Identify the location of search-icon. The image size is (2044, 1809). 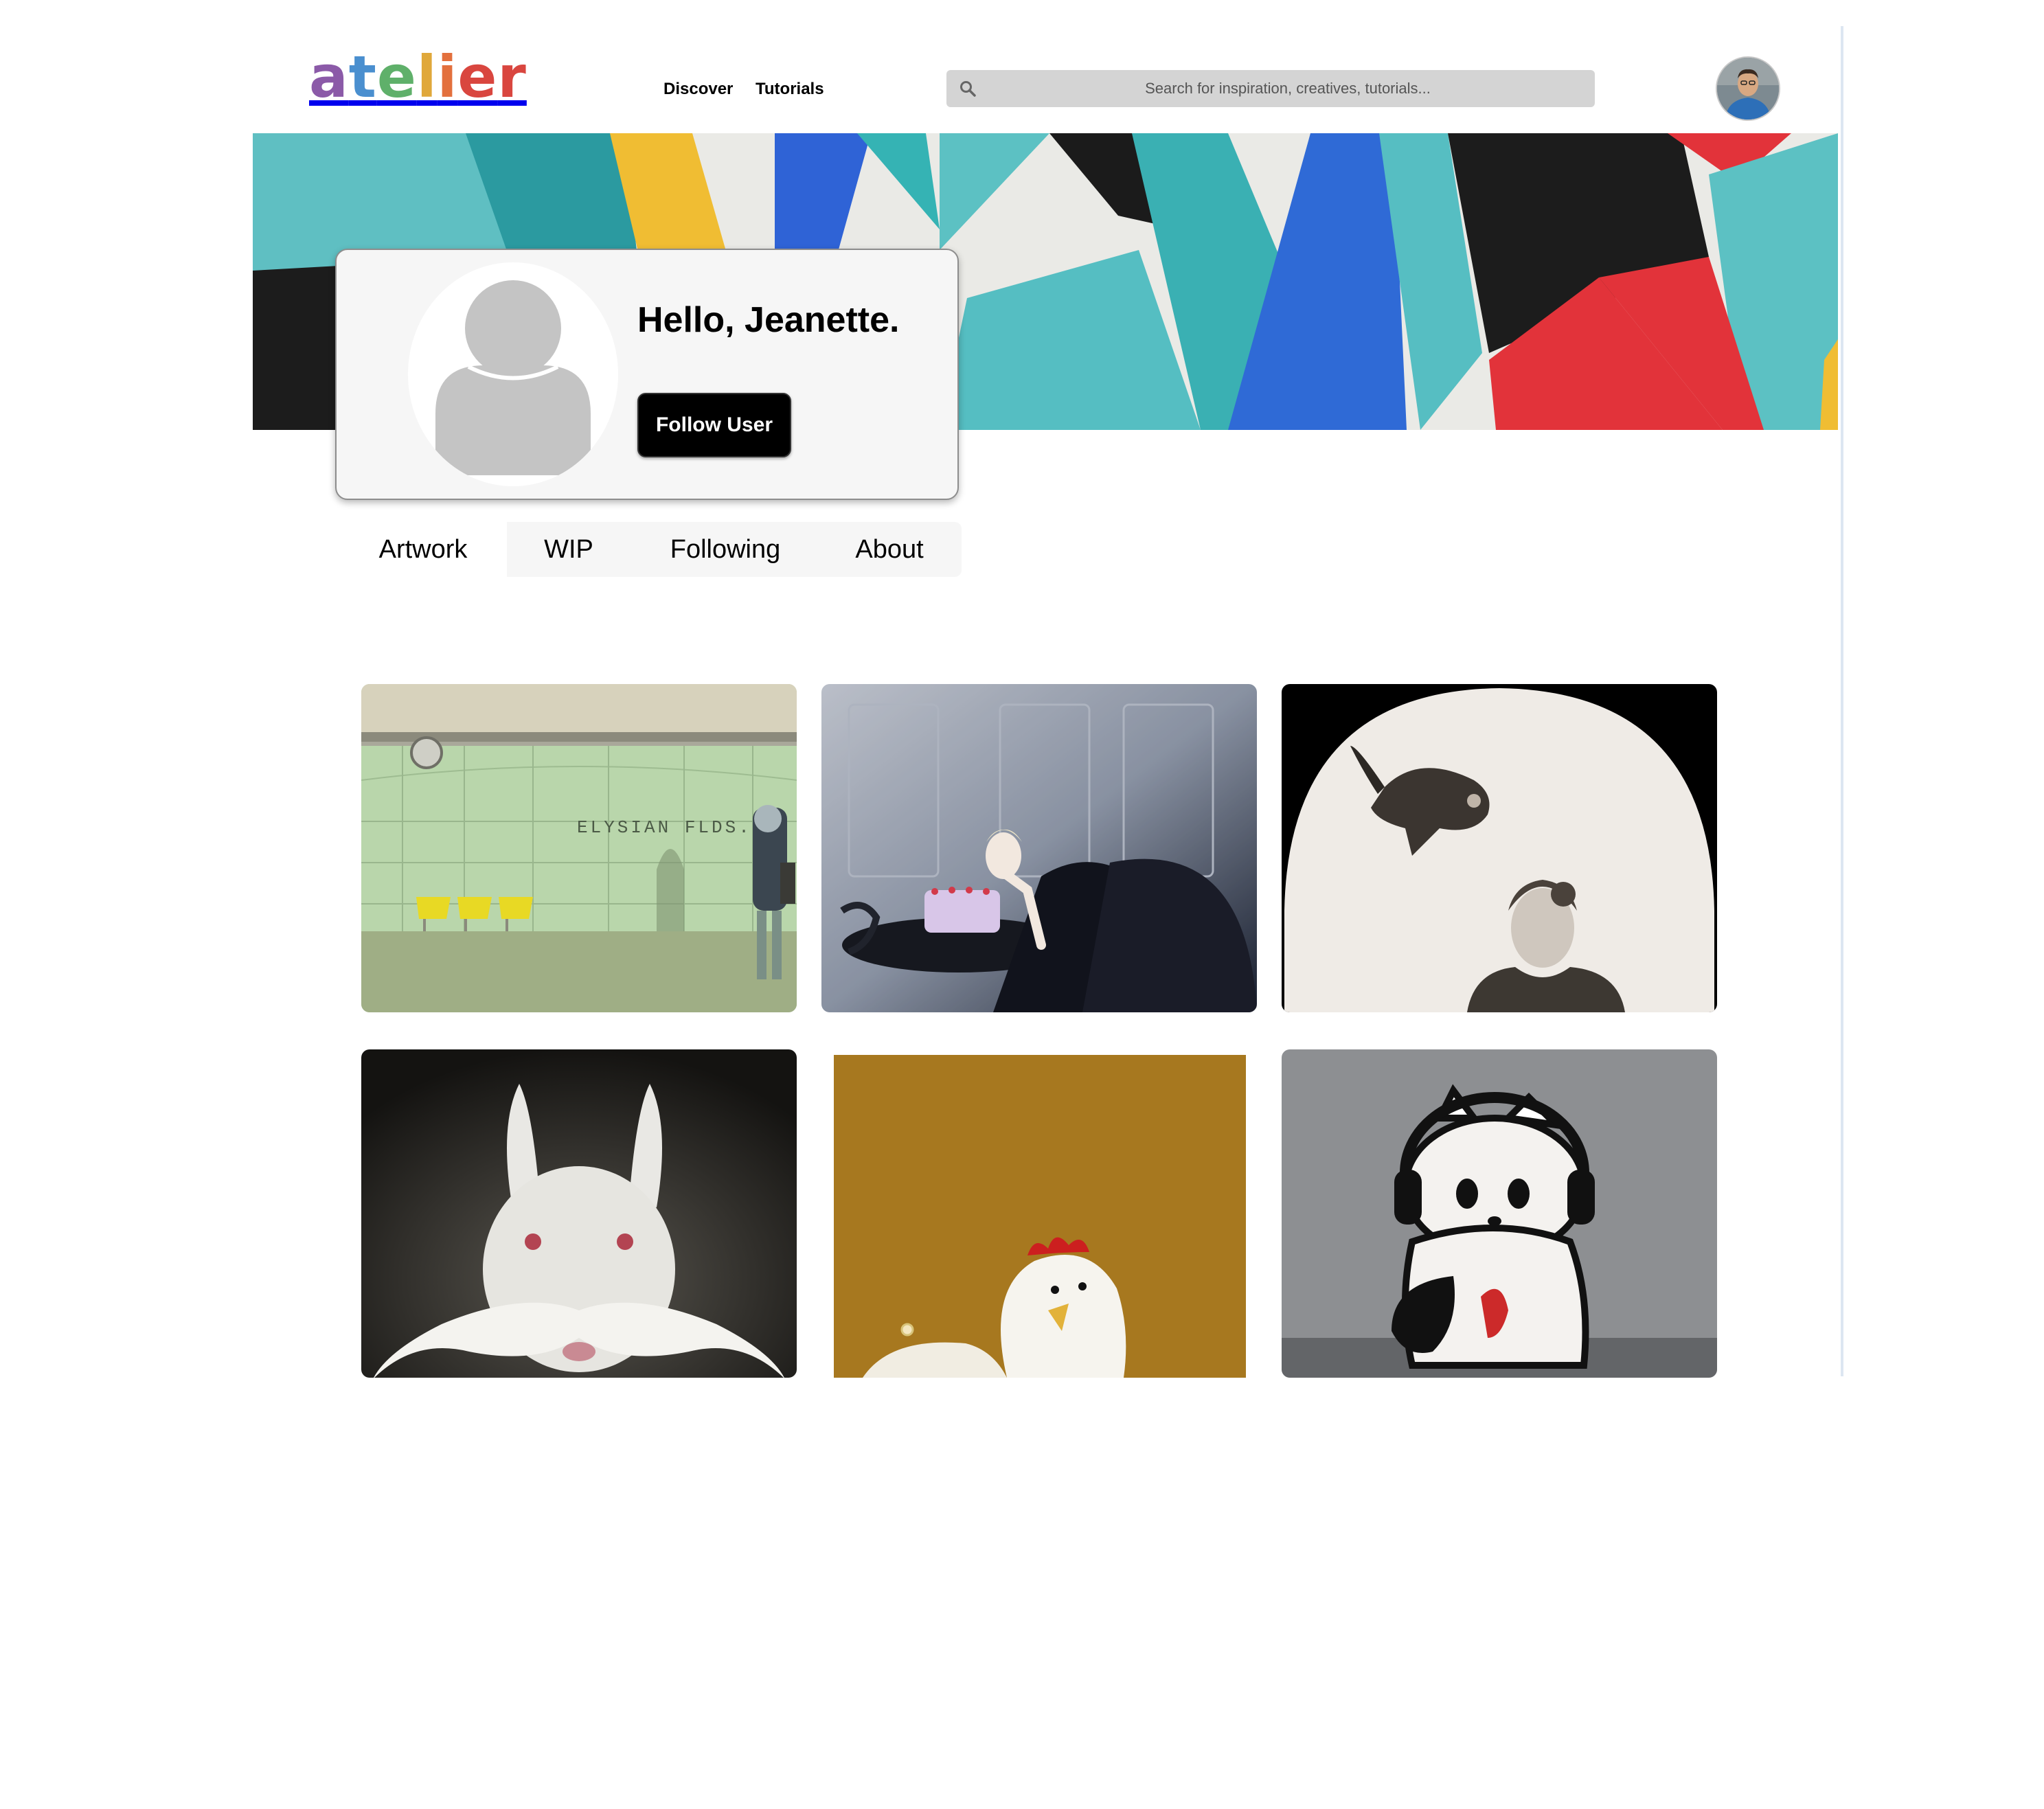
(968, 89).